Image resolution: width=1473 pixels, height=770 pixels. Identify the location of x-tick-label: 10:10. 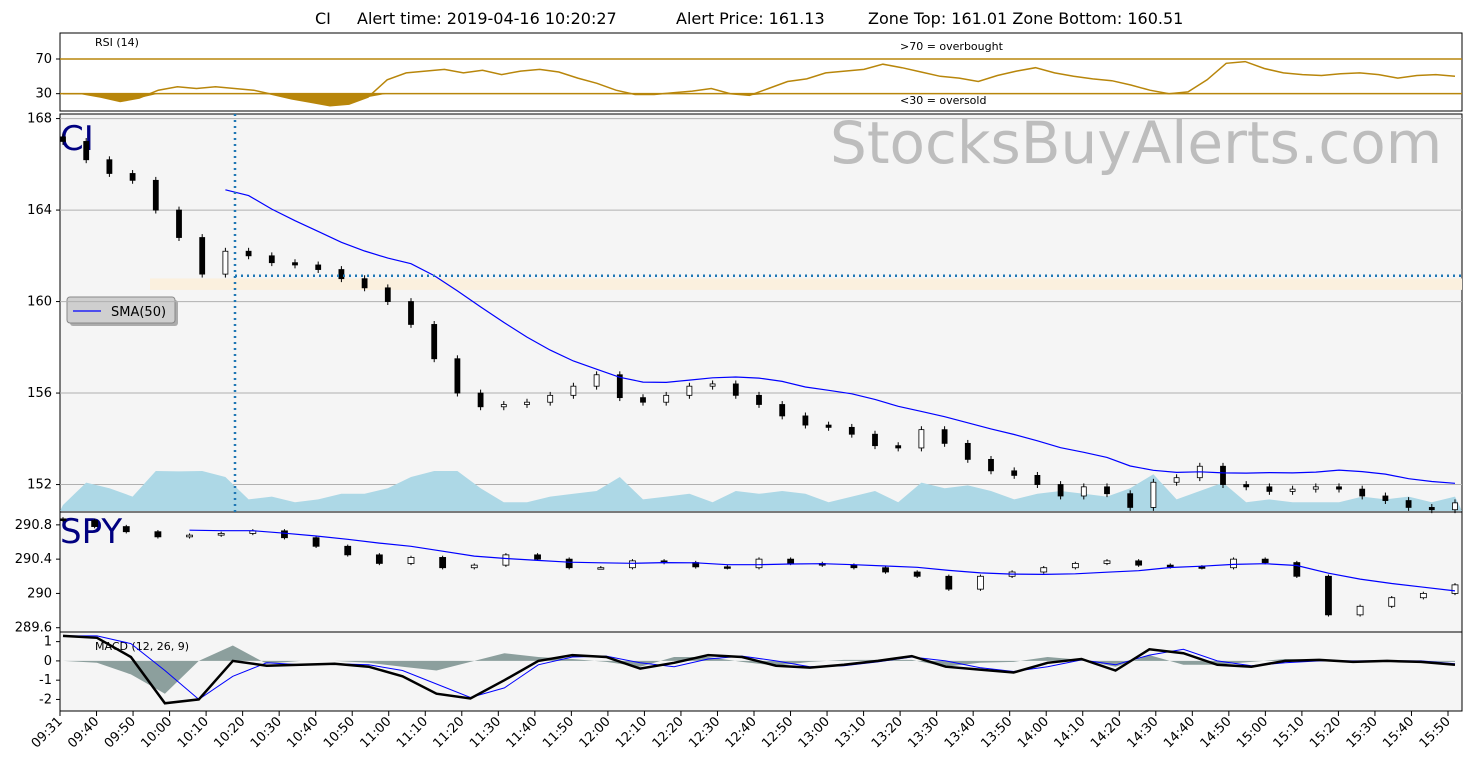
(193, 732).